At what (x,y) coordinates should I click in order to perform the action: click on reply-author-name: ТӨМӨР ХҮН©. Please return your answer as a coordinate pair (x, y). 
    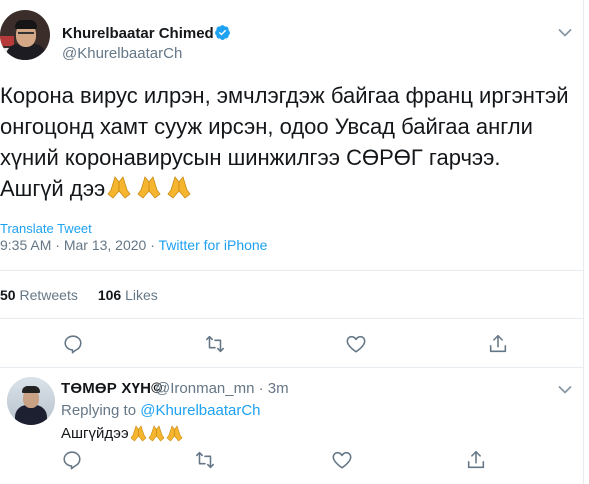
    Looking at the image, I should click on (111, 388).